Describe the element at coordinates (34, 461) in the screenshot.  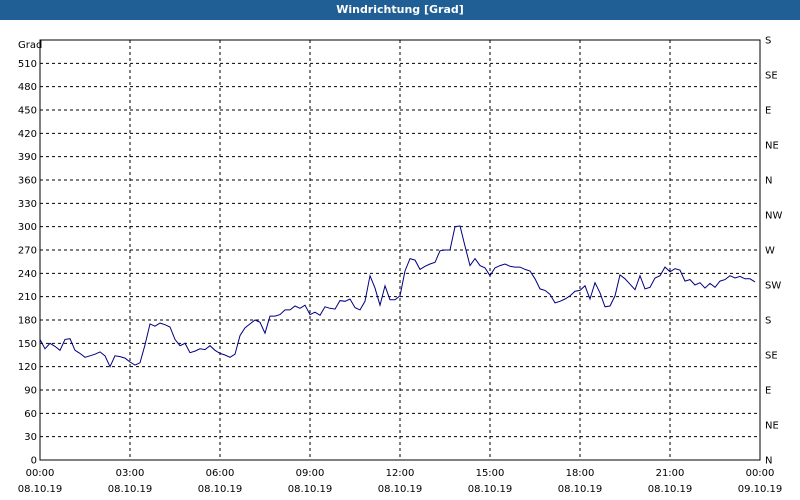
I see `y-tick-label: 0` at that location.